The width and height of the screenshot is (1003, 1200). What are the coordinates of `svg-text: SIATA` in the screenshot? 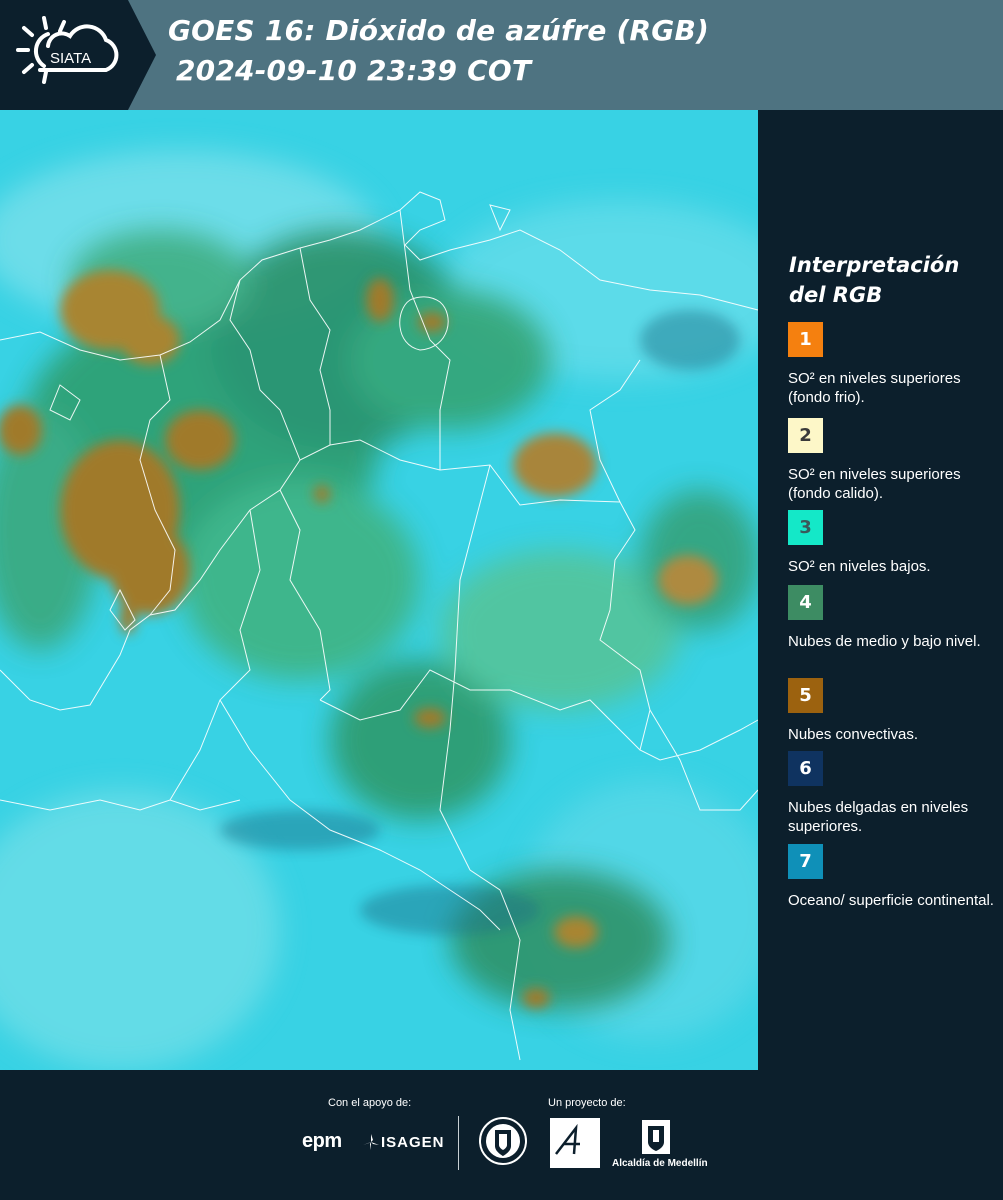 It's located at (70, 58).